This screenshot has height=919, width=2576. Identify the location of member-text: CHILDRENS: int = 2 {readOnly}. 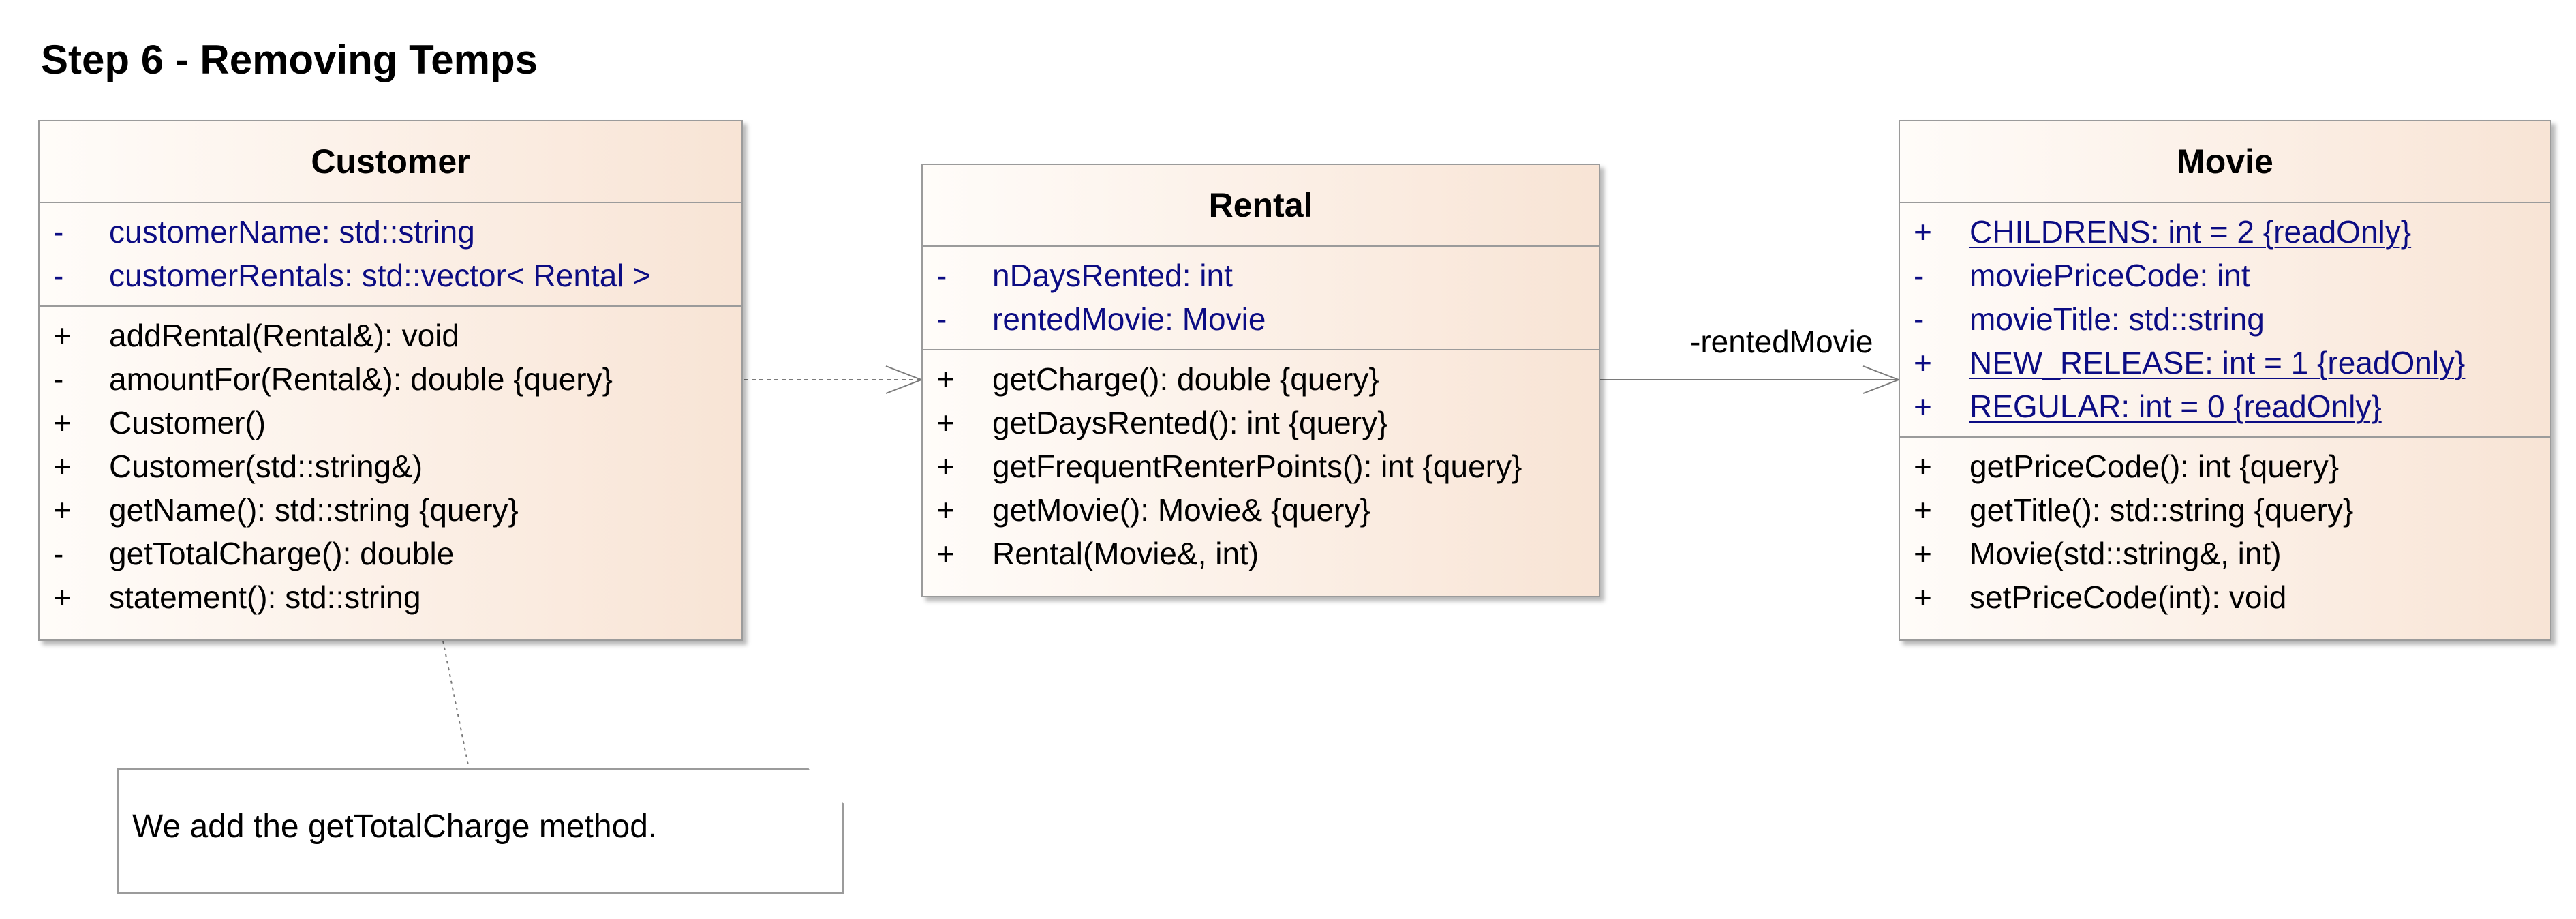
(2190, 232).